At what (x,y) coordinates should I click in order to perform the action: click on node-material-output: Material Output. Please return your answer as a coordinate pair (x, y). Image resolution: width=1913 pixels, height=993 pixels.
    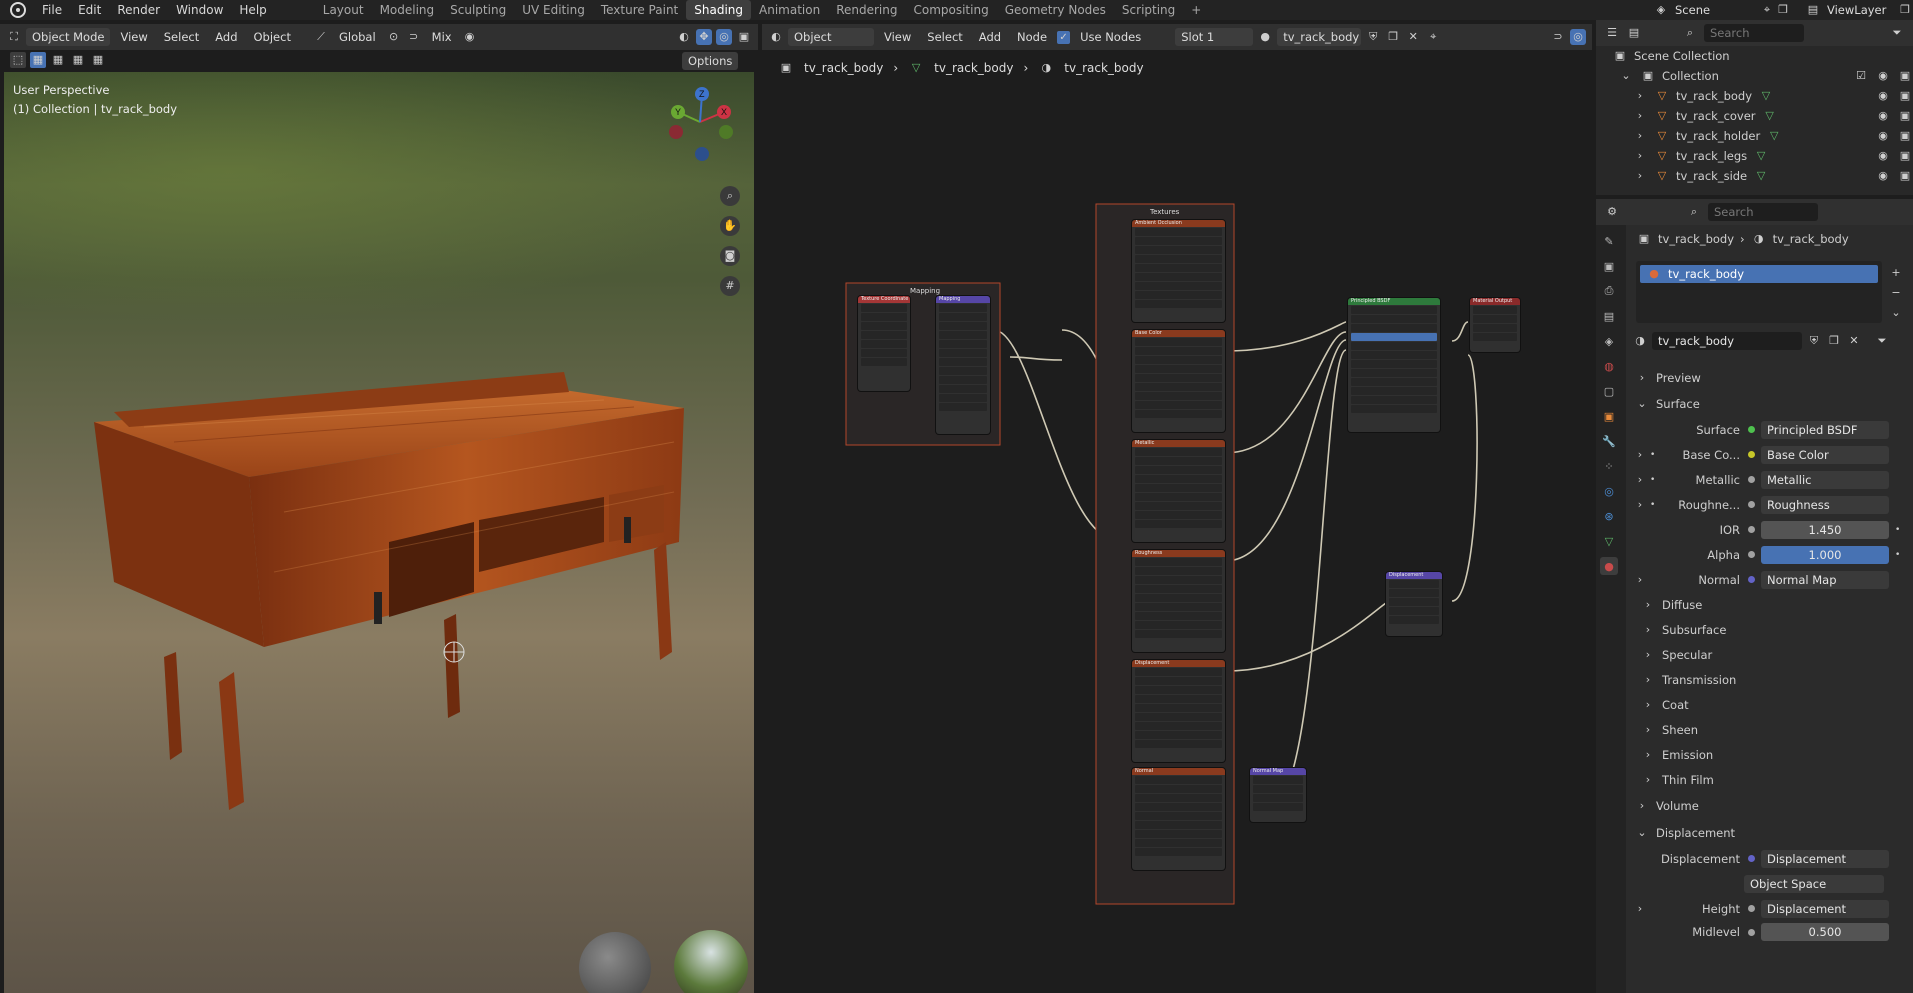
    Looking at the image, I should click on (1495, 325).